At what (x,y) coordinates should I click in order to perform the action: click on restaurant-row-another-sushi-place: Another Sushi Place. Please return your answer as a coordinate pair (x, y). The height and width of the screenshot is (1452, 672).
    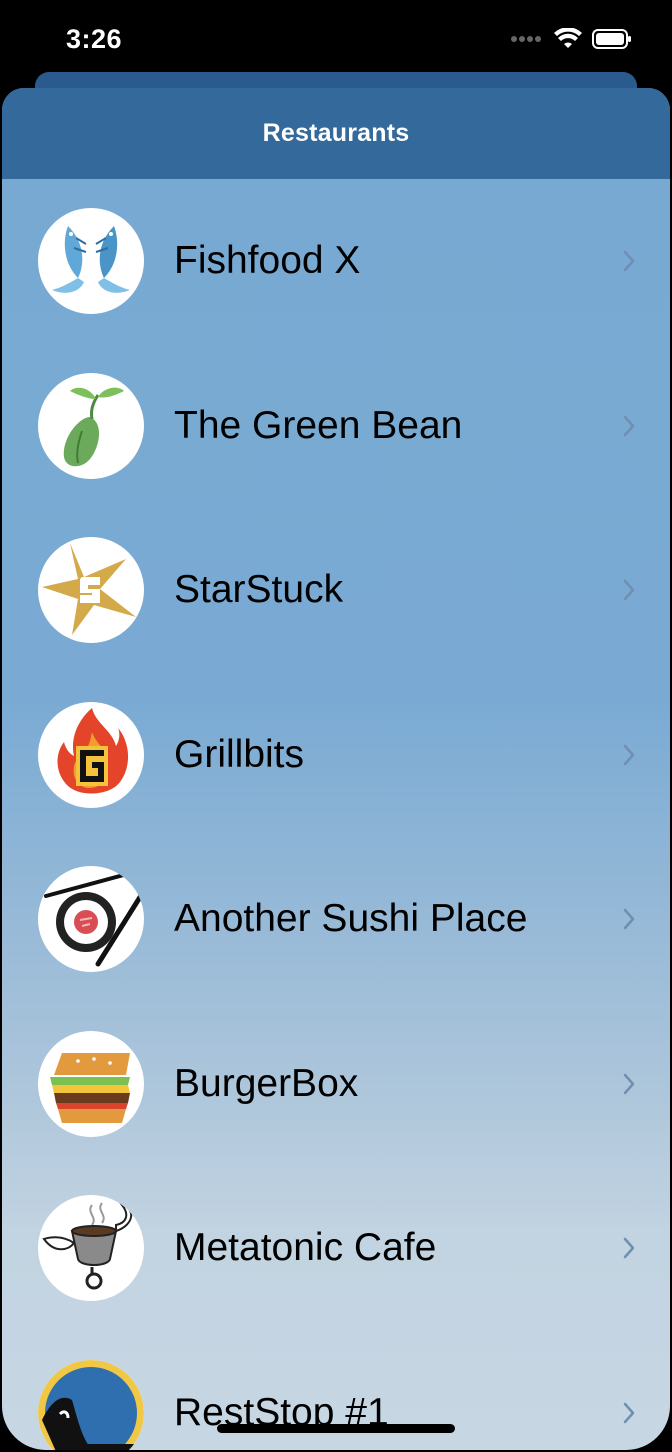
    Looking at the image, I should click on (336, 919).